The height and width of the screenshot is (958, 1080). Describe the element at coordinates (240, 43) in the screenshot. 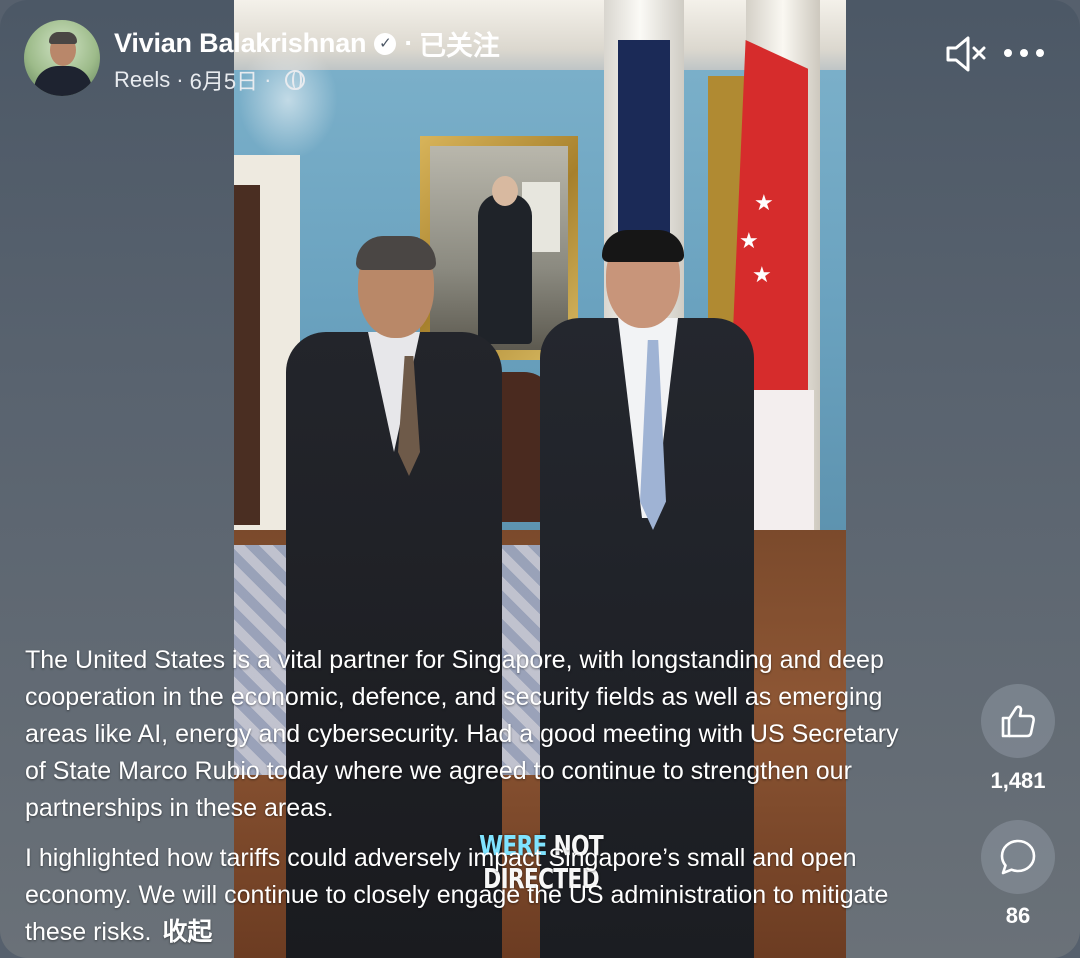

I see `author-name: Vivian Balakrishnan` at that location.